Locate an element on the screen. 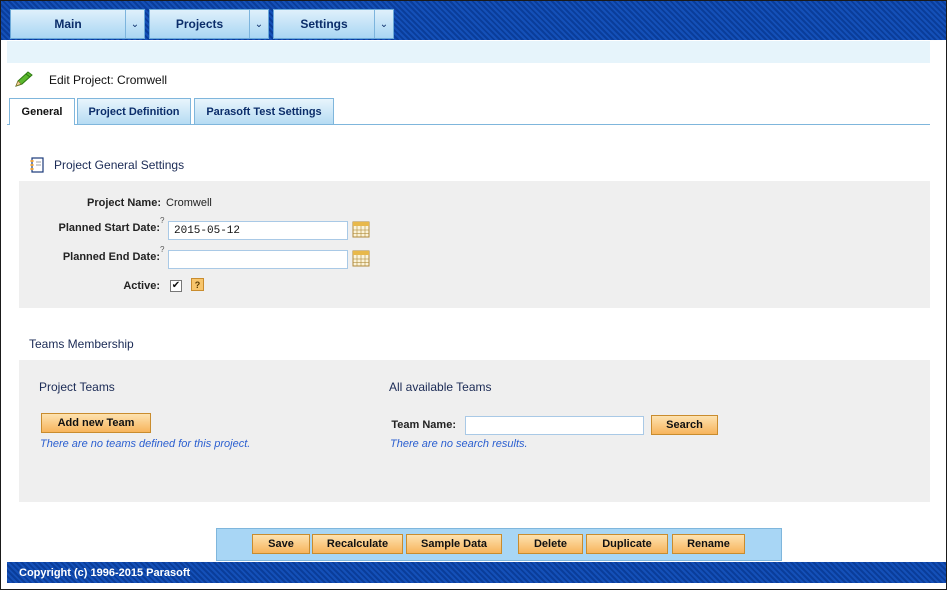 This screenshot has height=590, width=947. project-name-value: Cromwell is located at coordinates (189, 203).